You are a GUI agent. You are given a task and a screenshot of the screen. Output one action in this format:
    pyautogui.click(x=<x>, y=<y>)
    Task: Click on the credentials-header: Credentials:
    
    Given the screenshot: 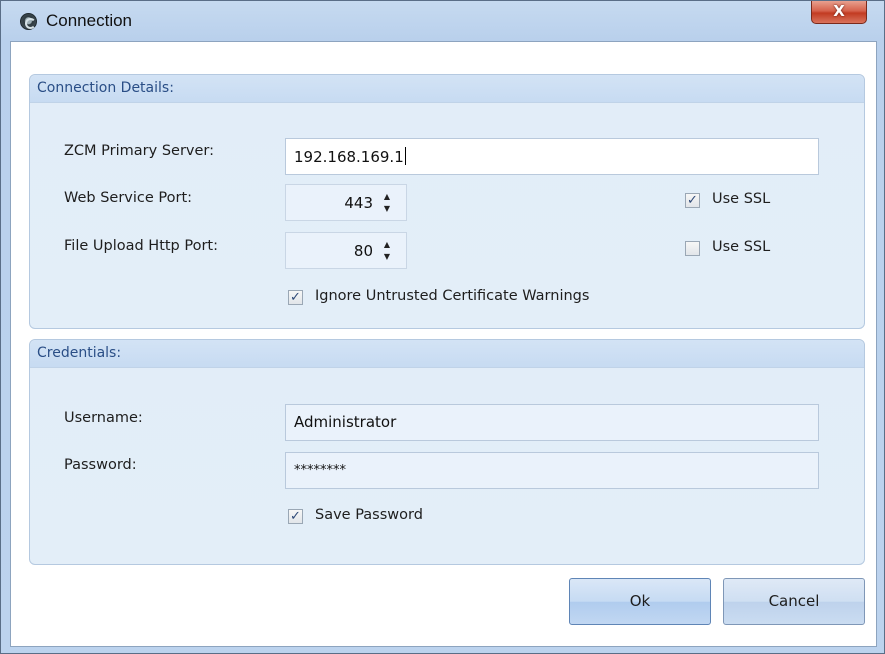 What is the action you would take?
    pyautogui.click(x=447, y=354)
    